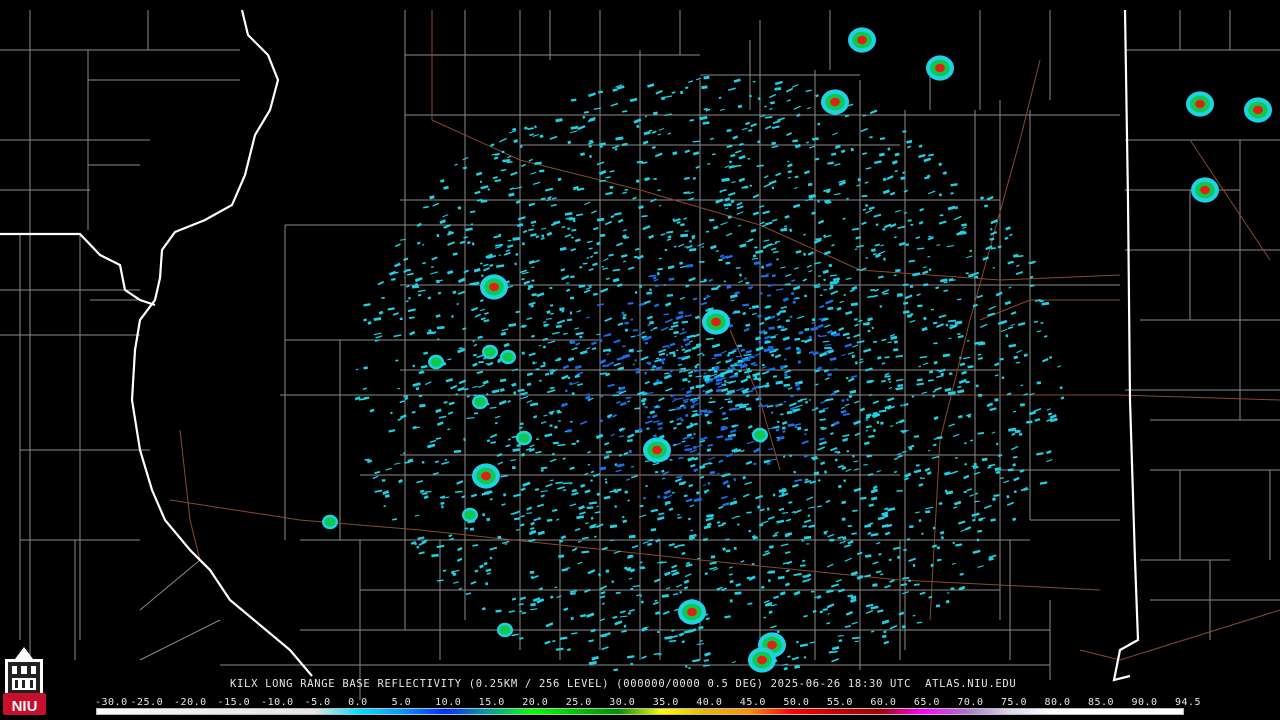 The height and width of the screenshot is (720, 1280). Describe the element at coordinates (678, 385) in the screenshot. I see `radar-site-marker` at that location.